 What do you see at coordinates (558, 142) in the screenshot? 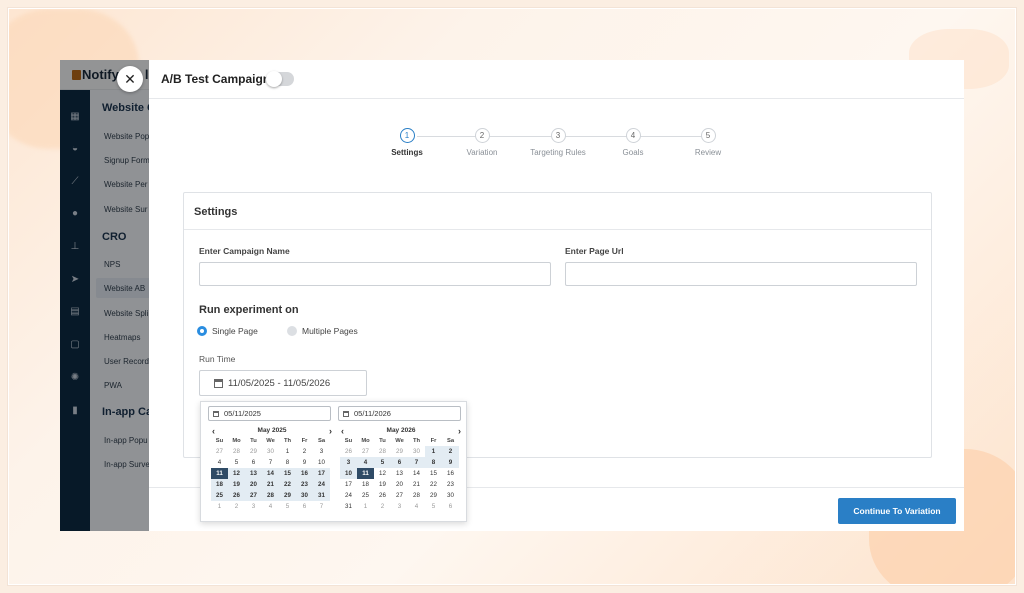
I see `step-targeting-rules: 3 Targeting Rules` at bounding box center [558, 142].